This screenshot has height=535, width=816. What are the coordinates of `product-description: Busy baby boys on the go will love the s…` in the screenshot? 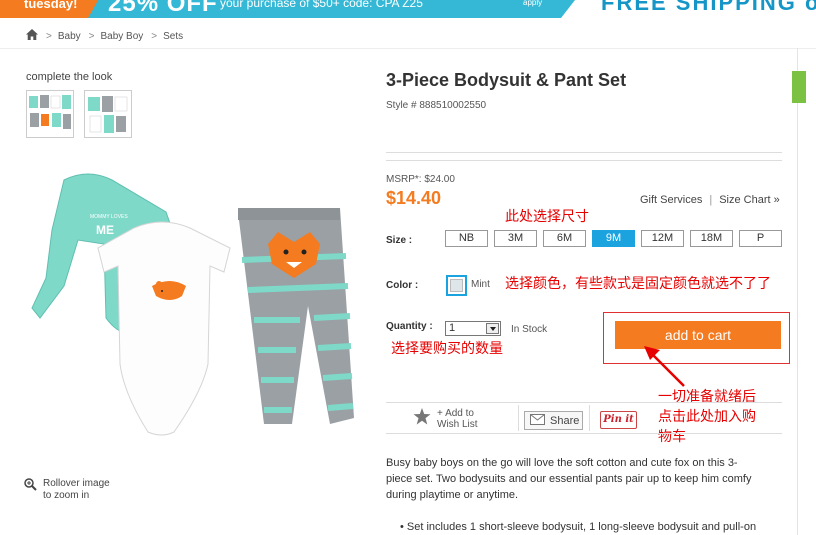 It's located at (569, 479).